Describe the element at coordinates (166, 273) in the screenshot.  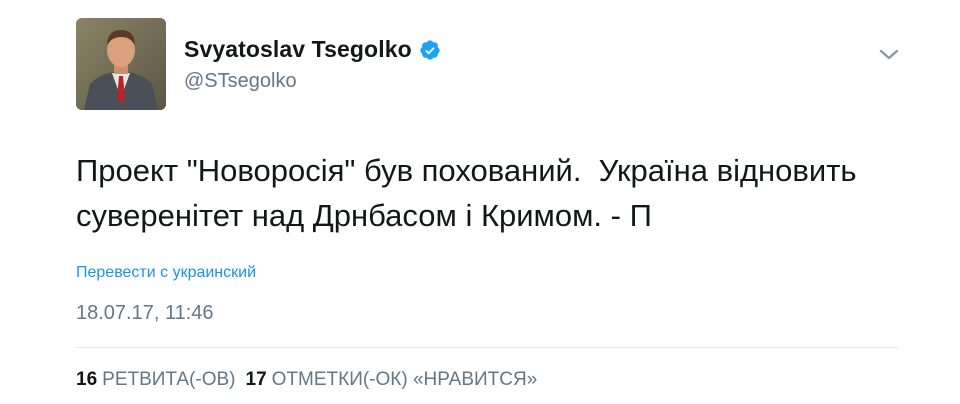
I see `translate-link: Перевести с украинский` at that location.